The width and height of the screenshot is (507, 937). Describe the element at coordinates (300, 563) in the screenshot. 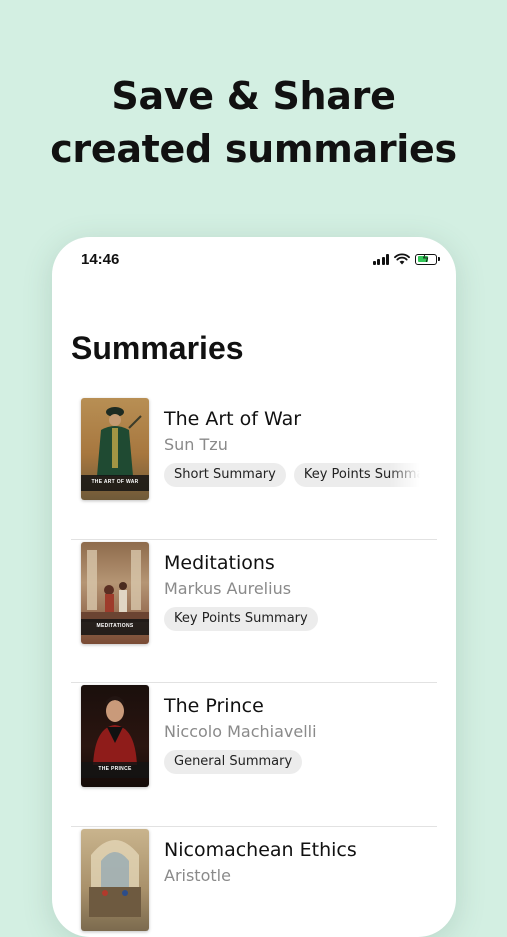

I see `book-title: Meditations` at that location.